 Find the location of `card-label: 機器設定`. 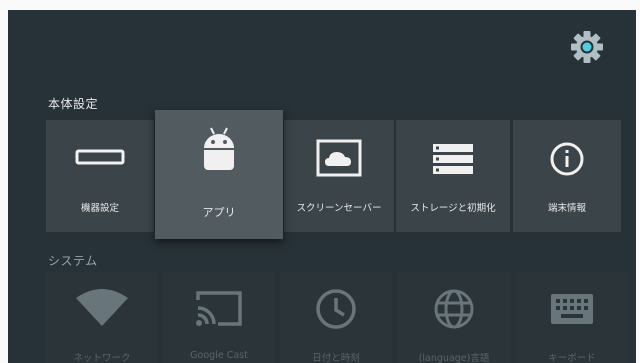

card-label: 機器設定 is located at coordinates (99, 208).